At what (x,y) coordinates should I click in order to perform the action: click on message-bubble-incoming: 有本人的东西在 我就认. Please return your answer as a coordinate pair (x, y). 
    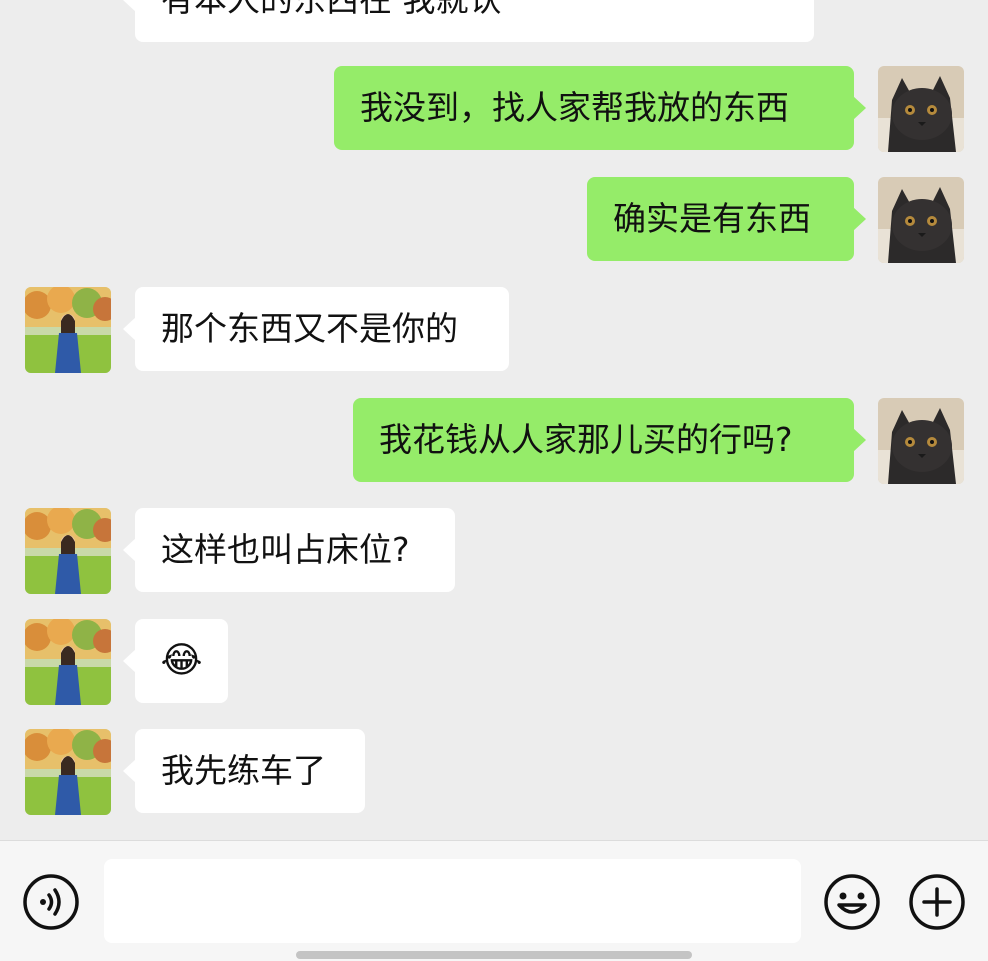
    Looking at the image, I should click on (468, 21).